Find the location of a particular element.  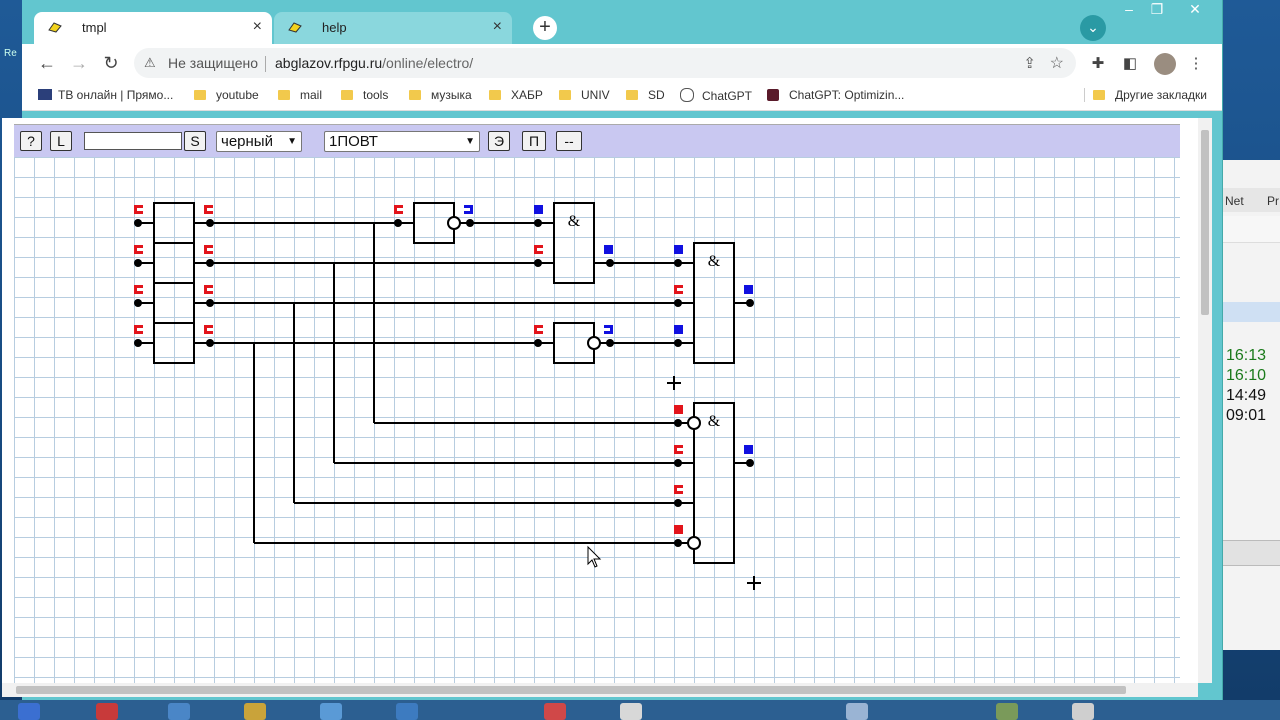

save-button: S is located at coordinates (195, 141).